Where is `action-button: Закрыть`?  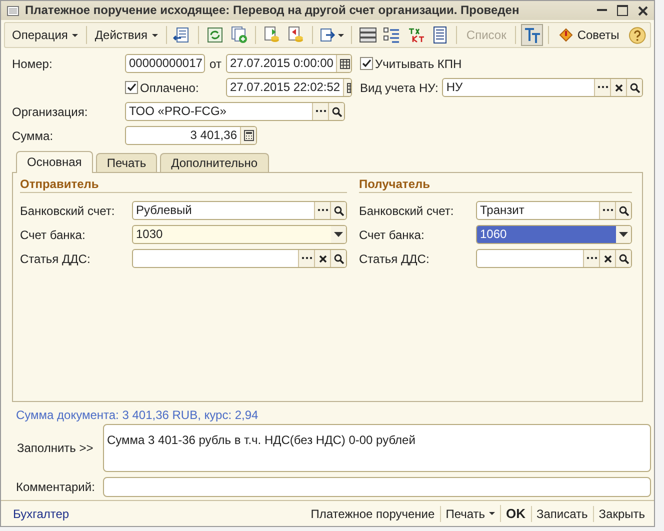
action-button: Закрыть is located at coordinates (621, 514).